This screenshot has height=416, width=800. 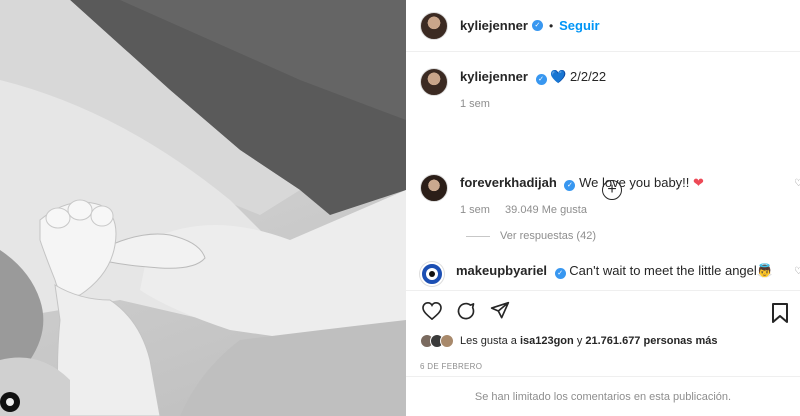 What do you see at coordinates (432, 311) in the screenshot?
I see `heart-icon` at bounding box center [432, 311].